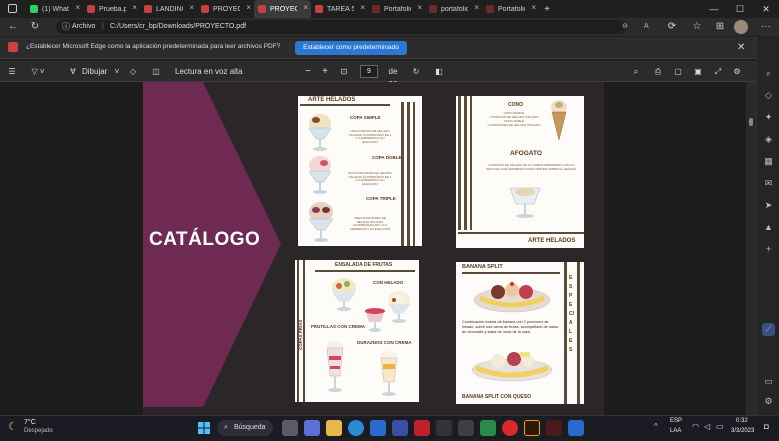  What do you see at coordinates (698, 71) in the screenshot?
I see `save-as-icon: ▣` at bounding box center [698, 71].